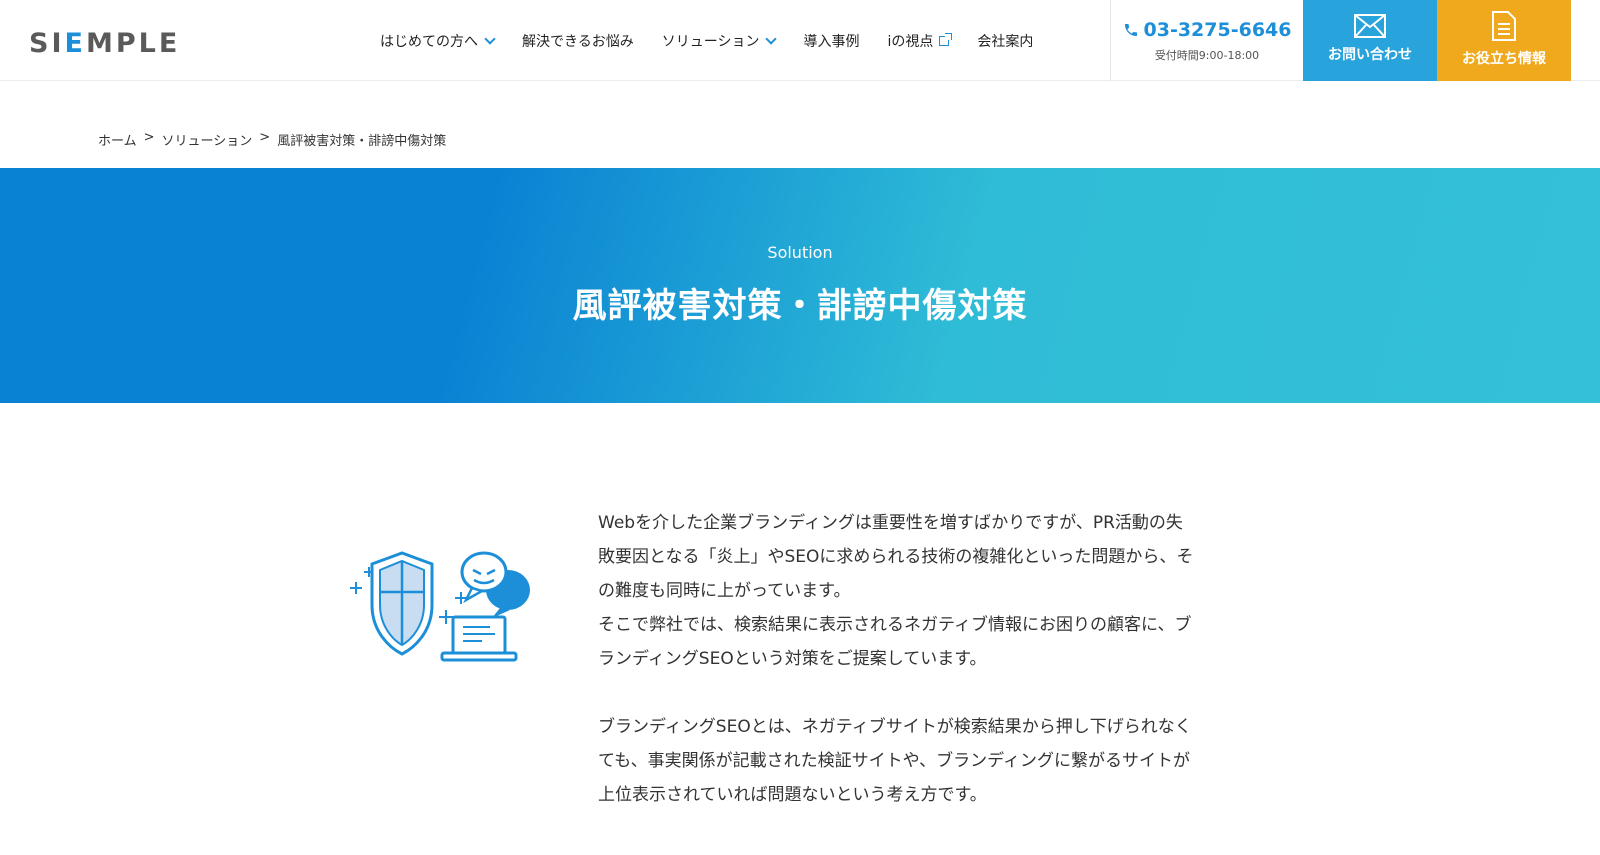 The height and width of the screenshot is (855, 1600). I want to click on text-line: ても、事実関係が記載された検証サイトや、ブランディングに繋がるサイトが, so click(894, 761).